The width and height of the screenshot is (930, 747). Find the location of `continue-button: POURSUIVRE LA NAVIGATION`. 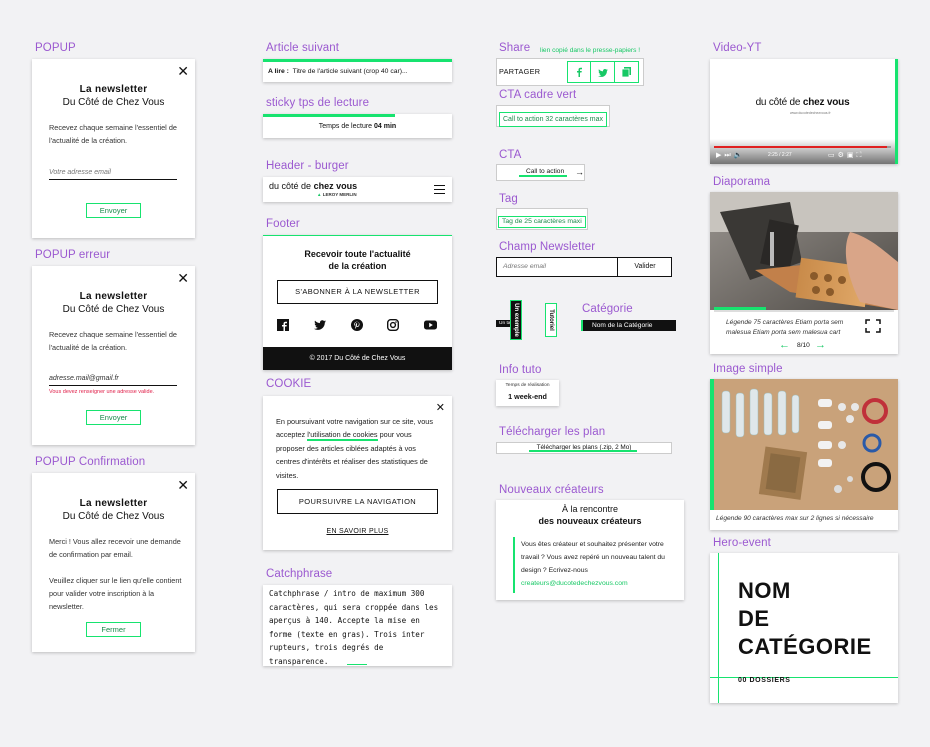

continue-button: POURSUIVRE LA NAVIGATION is located at coordinates (357, 501).